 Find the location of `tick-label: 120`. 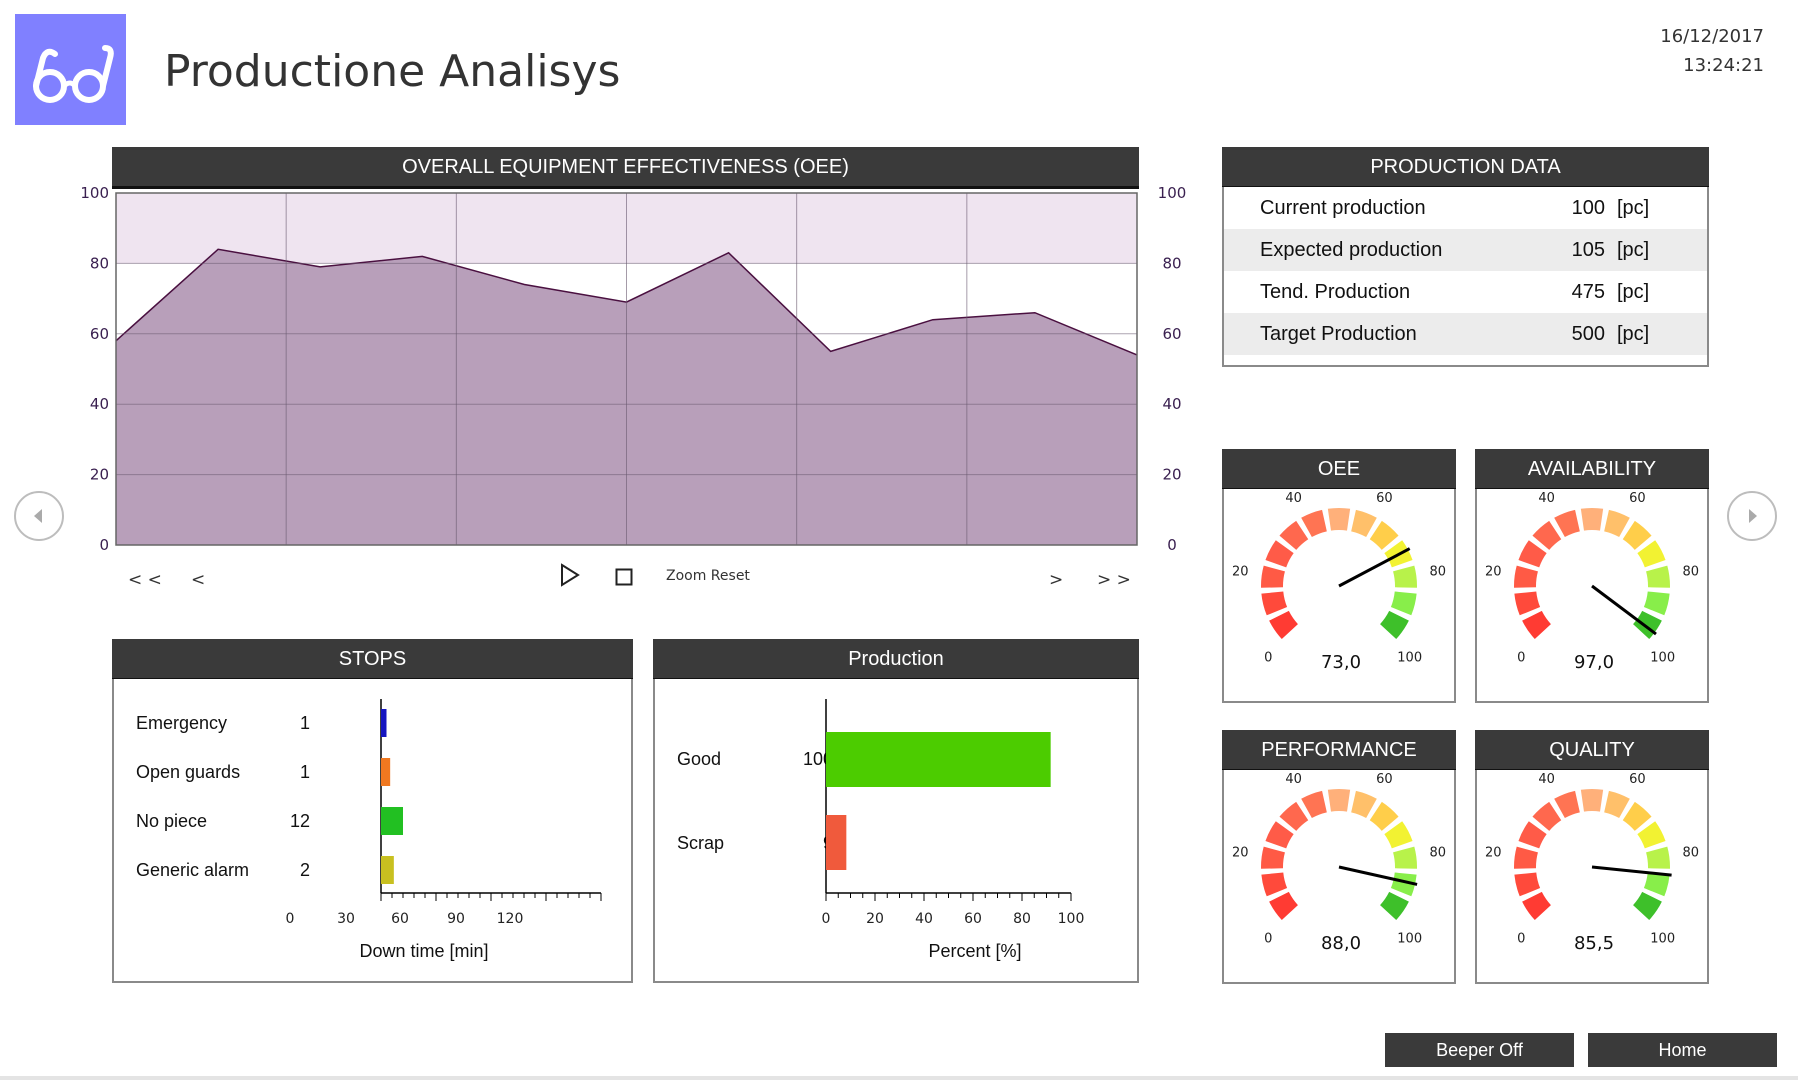

tick-label: 120 is located at coordinates (510, 919).